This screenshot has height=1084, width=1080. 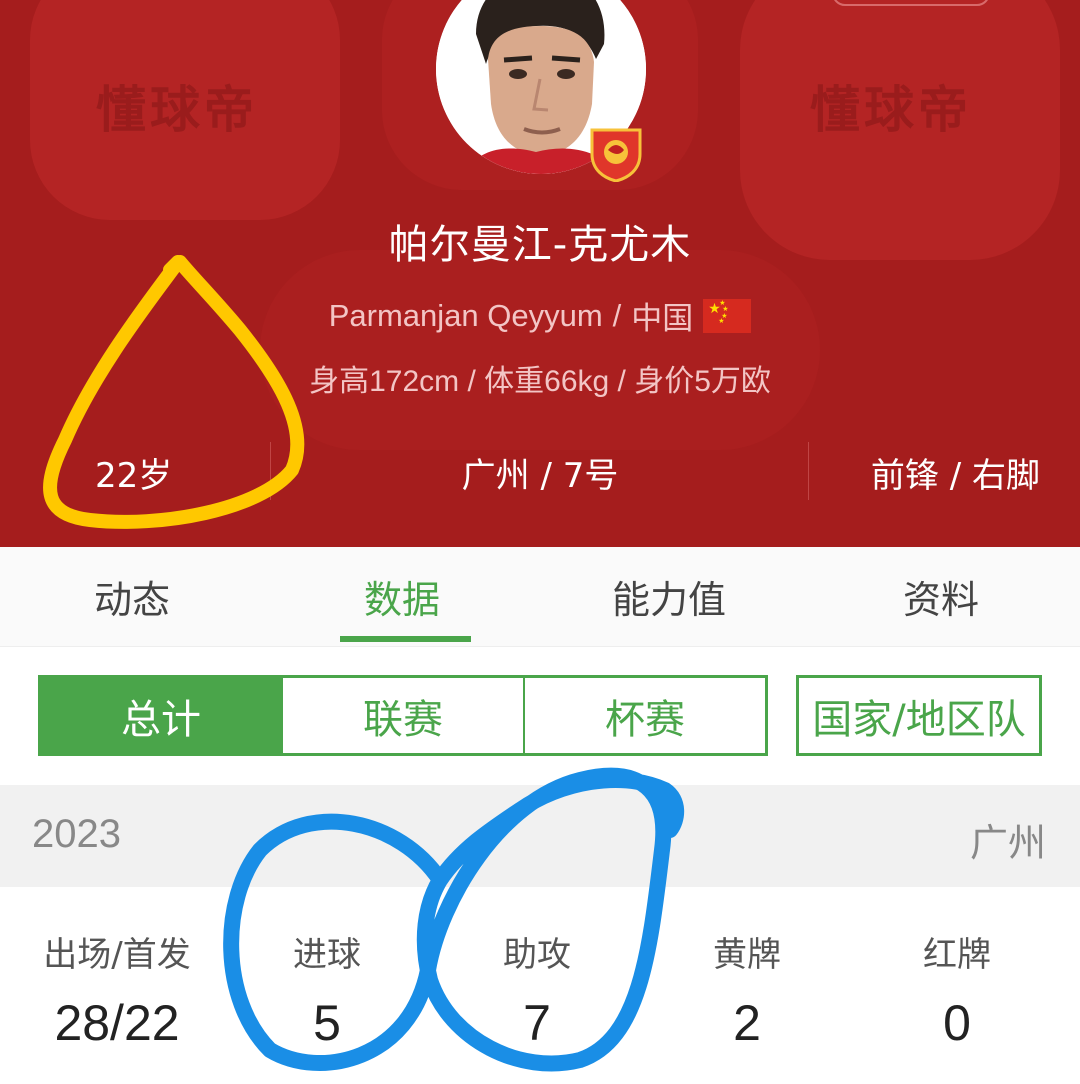 What do you see at coordinates (941, 596) in the screenshot?
I see `tab-ziliao: 资料` at bounding box center [941, 596].